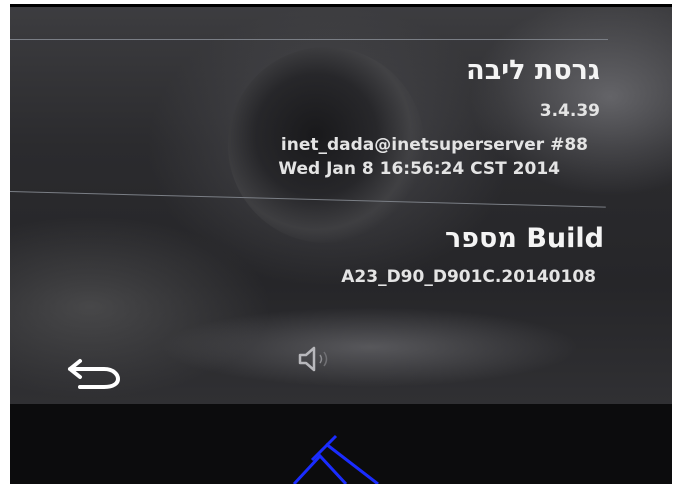 The width and height of the screenshot is (686, 488). Describe the element at coordinates (569, 111) in the screenshot. I see `kernel-version-number: 3.4.39` at that location.